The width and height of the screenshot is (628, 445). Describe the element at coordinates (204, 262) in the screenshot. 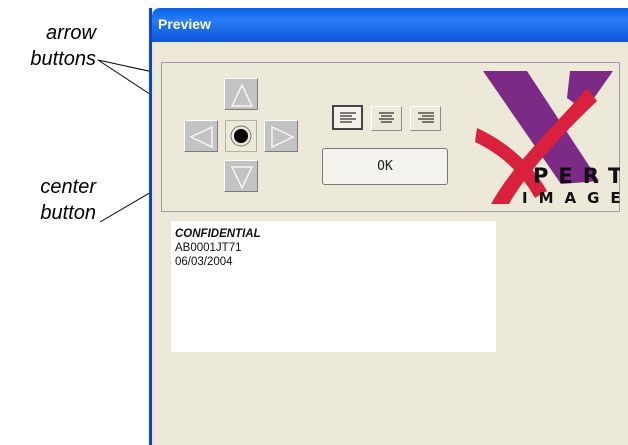

I see `preview-line: 06/03/2004` at that location.